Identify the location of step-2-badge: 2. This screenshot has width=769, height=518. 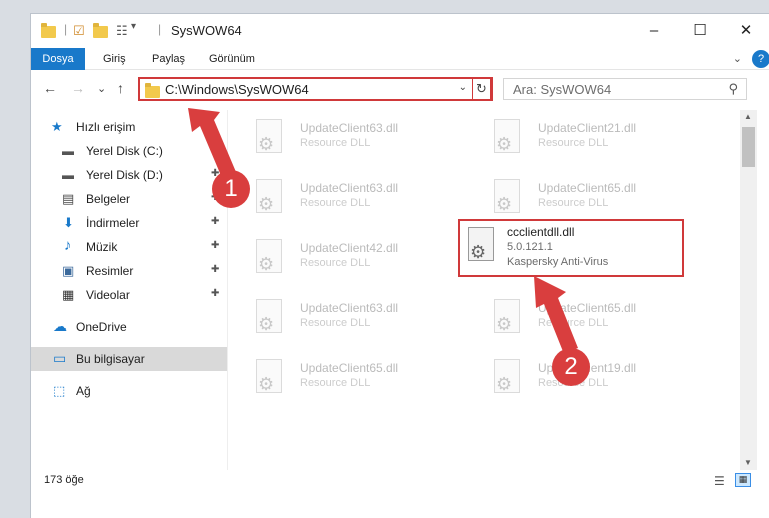
(571, 367).